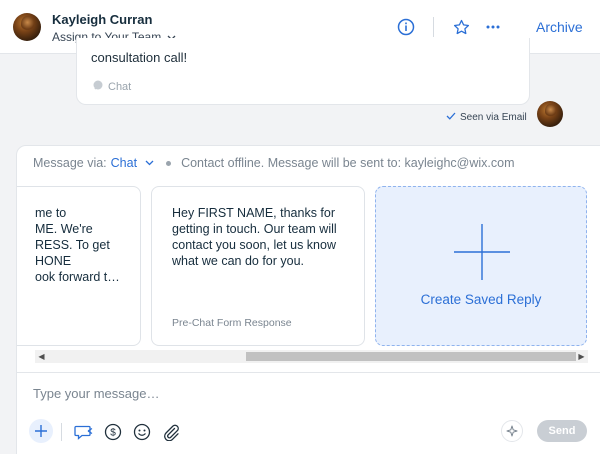  I want to click on ai-assistant-button, so click(512, 431).